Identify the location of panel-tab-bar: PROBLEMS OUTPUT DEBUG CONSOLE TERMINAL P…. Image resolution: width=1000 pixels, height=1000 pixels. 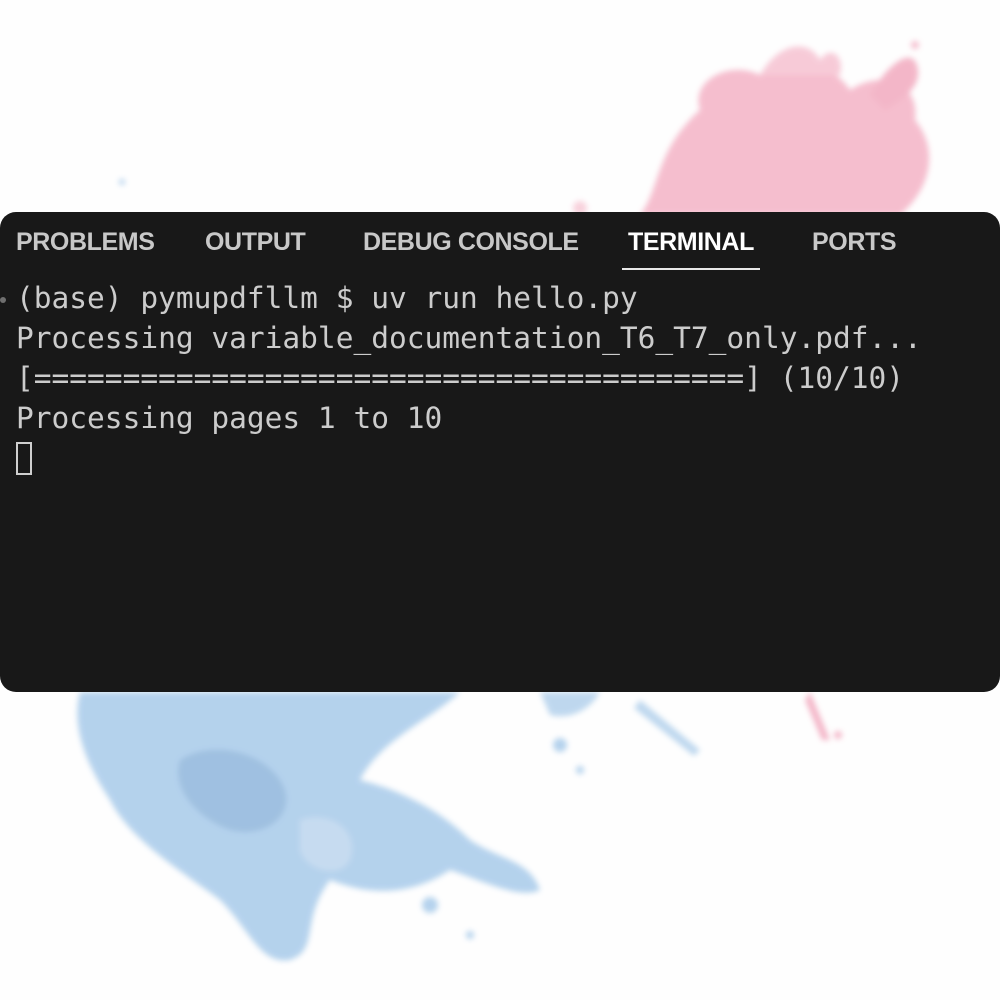
(500, 241).